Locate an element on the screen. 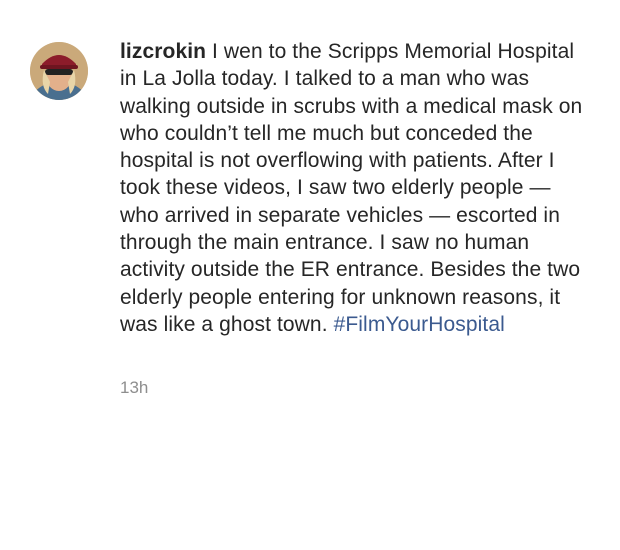 The height and width of the screenshot is (550, 620). avatar is located at coordinates (59, 71).